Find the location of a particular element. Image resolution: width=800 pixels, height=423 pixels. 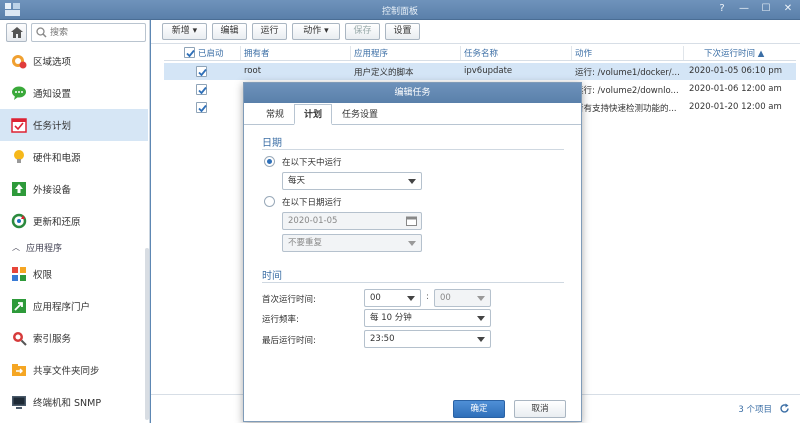

grid-header: 已启动 拥有者 应用程序 任务名称 动作 下次运行时间 ▲ is located at coordinates (480, 53).